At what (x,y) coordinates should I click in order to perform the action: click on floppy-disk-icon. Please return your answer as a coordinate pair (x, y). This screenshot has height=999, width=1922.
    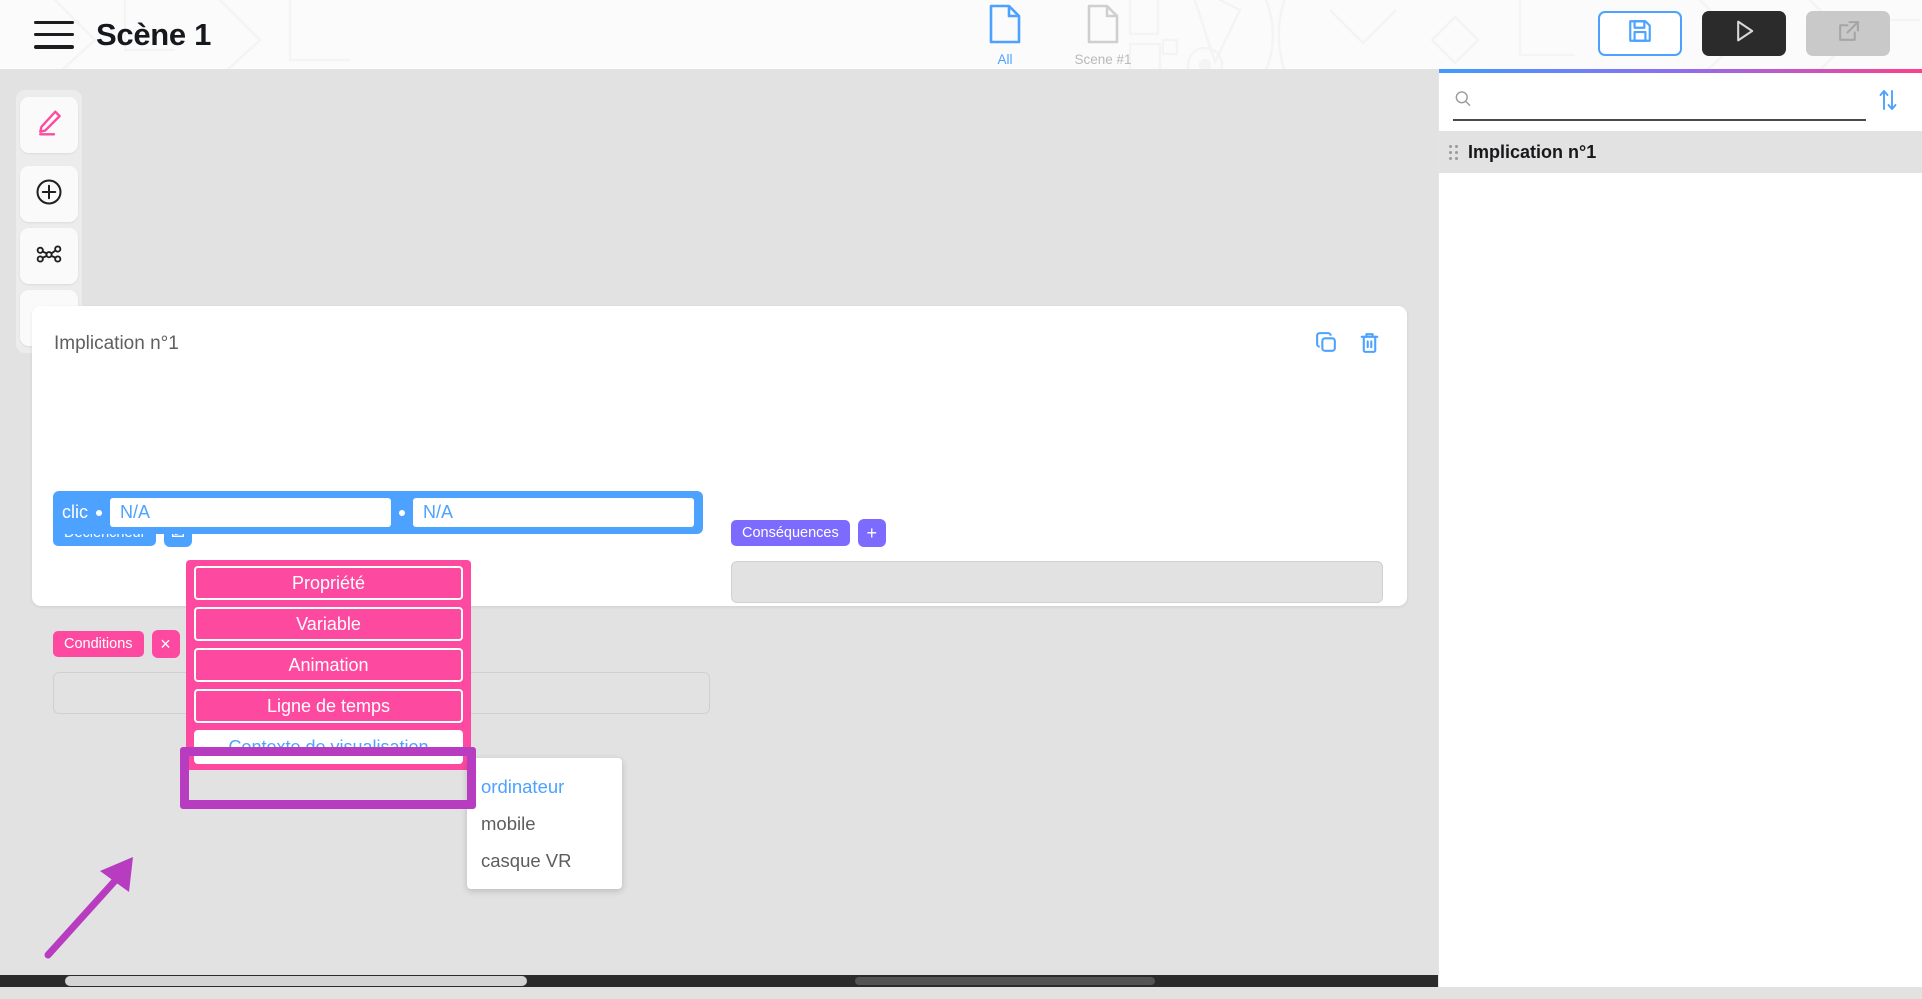
    Looking at the image, I should click on (1640, 33).